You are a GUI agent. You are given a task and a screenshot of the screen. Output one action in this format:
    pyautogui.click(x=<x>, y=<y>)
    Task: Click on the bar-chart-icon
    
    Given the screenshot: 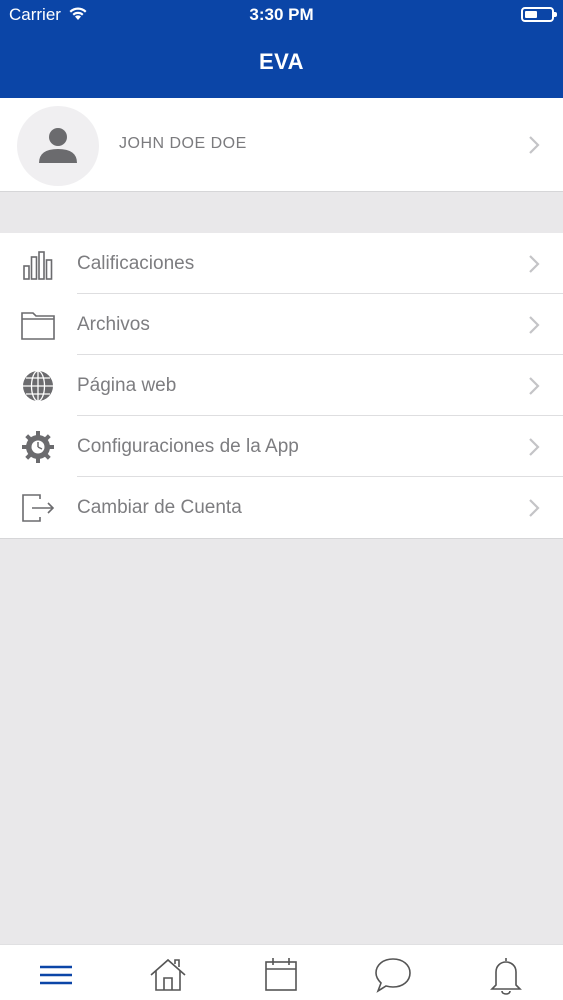 What is the action you would take?
    pyautogui.click(x=38, y=265)
    